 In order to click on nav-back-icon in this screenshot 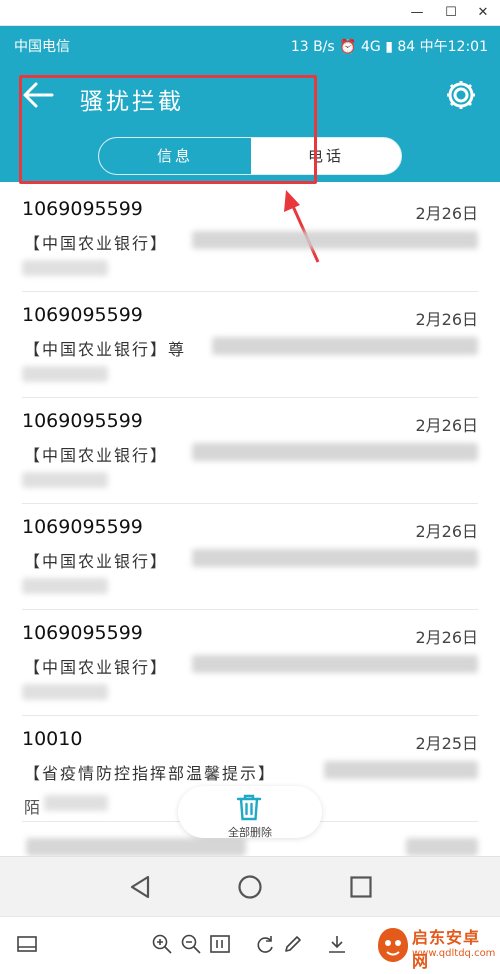, I will do `click(140, 887)`.